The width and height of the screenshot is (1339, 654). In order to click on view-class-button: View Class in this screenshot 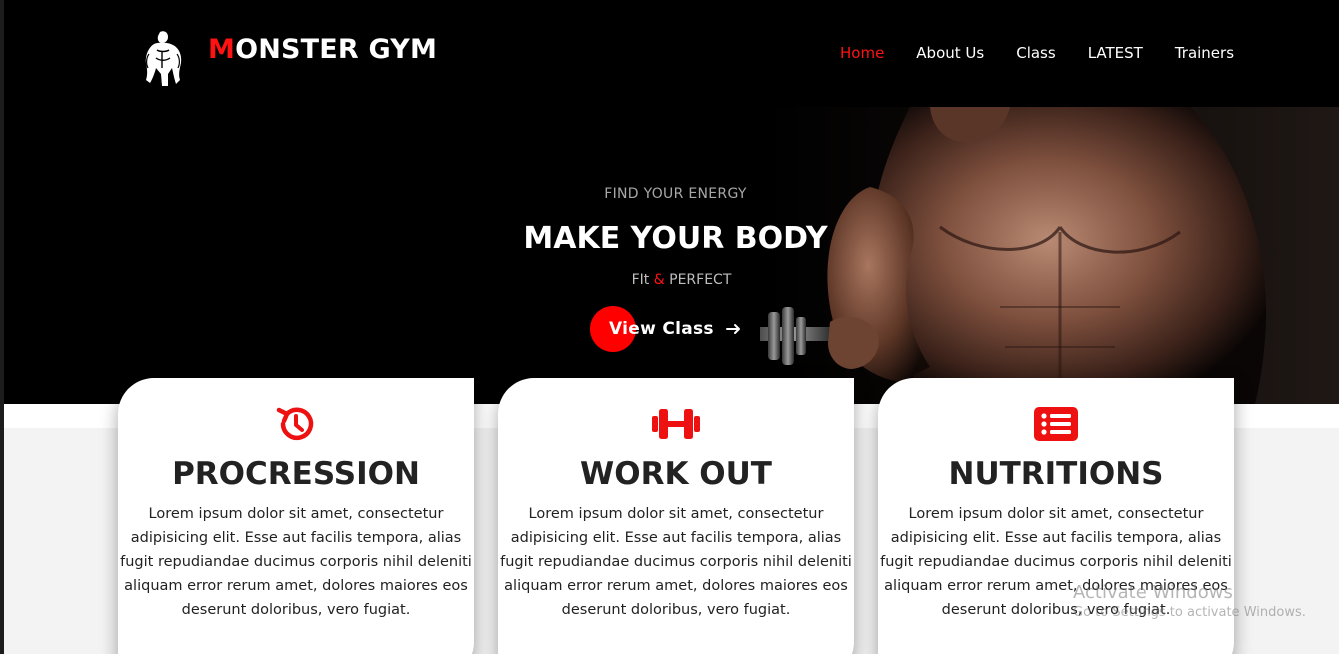, I will do `click(666, 329)`.